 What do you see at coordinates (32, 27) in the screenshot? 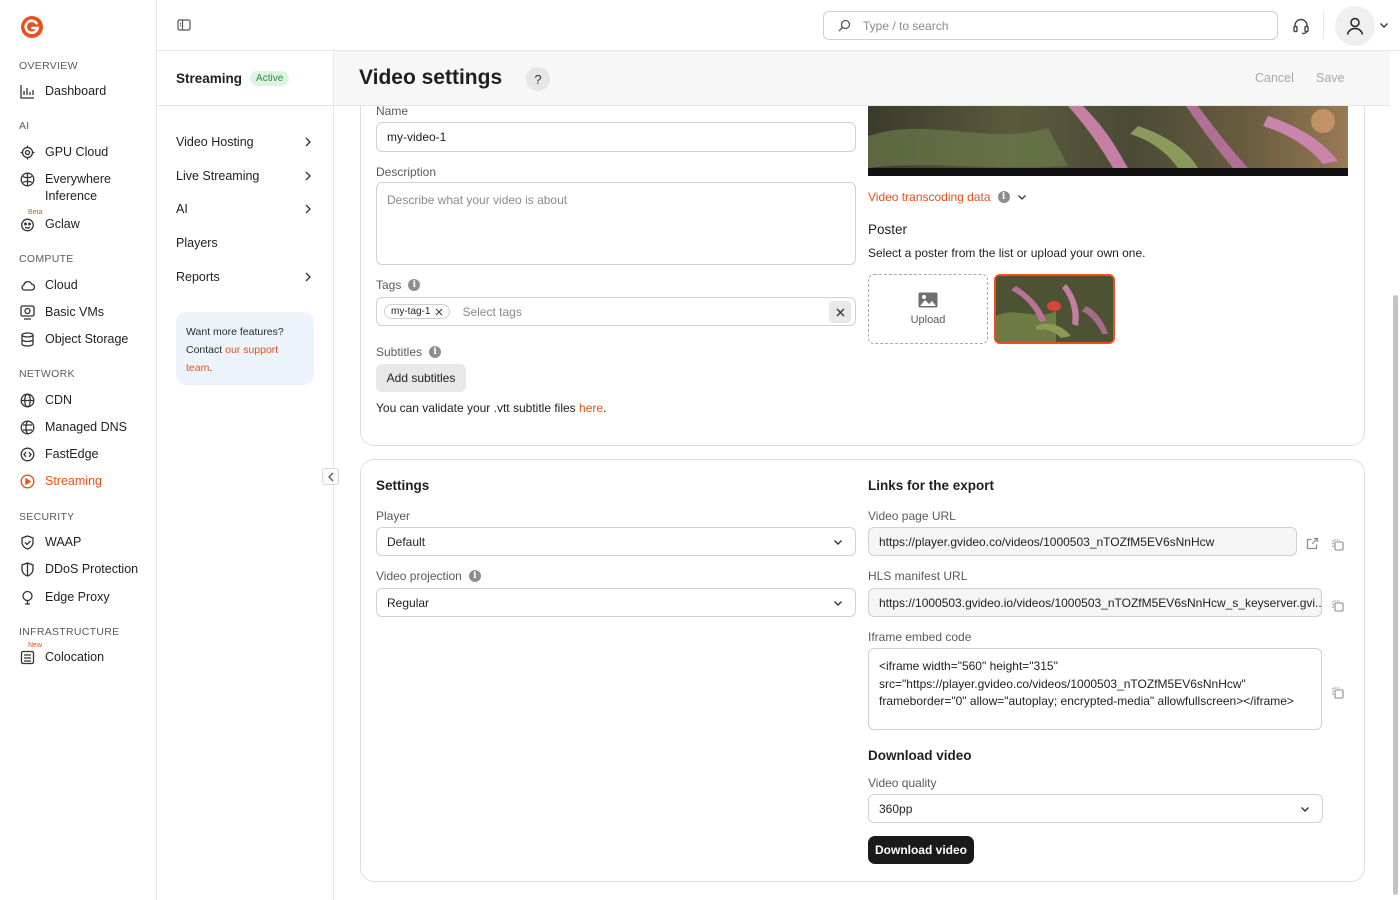
I see `brand-logo` at bounding box center [32, 27].